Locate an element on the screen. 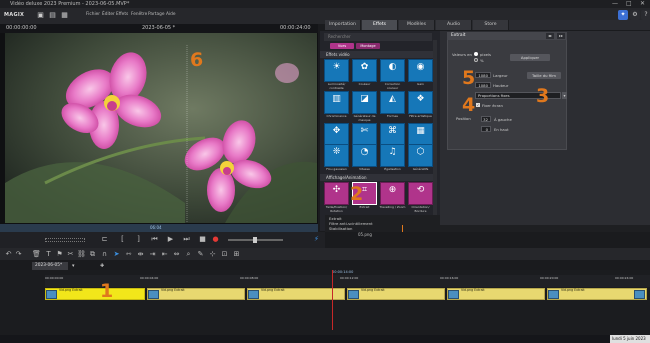 This screenshot has width=650, height=343. pointer-icon: ➤ is located at coordinates (116, 254).